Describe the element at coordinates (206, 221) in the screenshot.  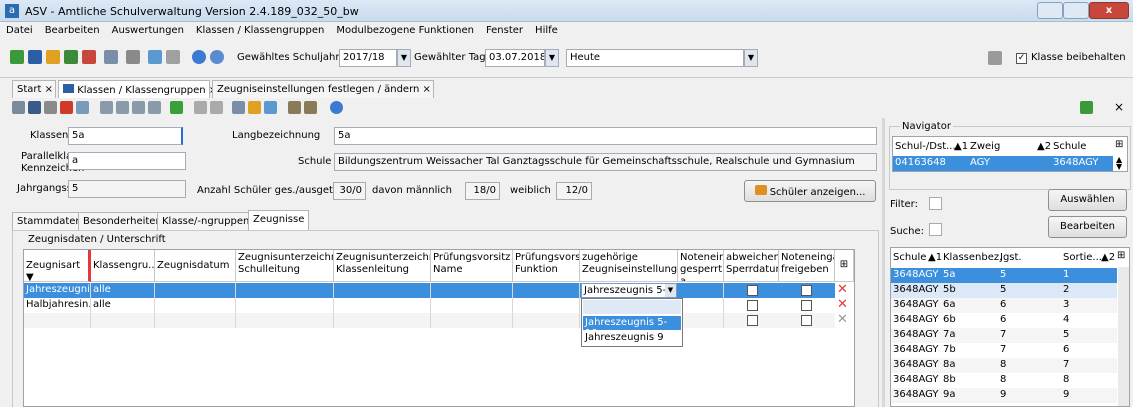
I see `subtab-klassengruppen: Klasse/-ngruppen` at that location.